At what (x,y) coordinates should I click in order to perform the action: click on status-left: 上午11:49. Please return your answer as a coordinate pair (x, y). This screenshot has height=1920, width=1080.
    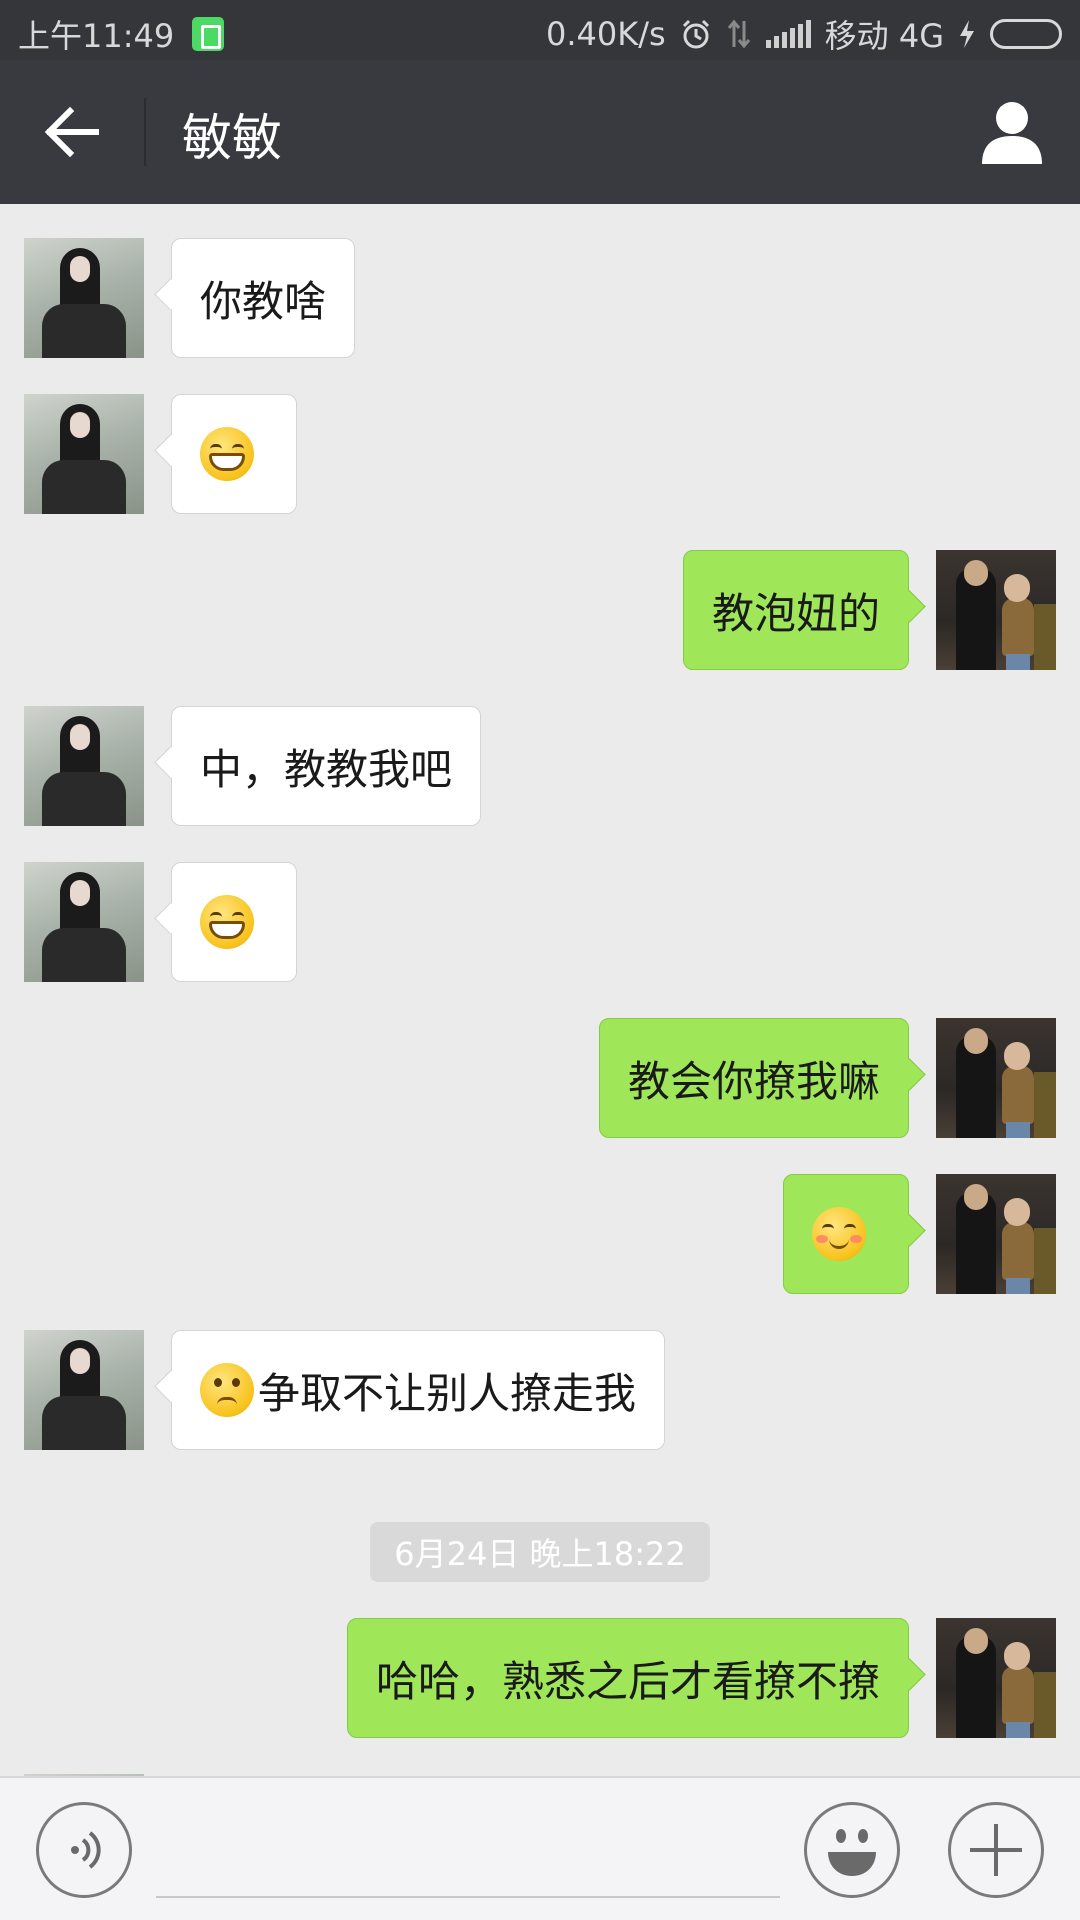
    Looking at the image, I should click on (121, 34).